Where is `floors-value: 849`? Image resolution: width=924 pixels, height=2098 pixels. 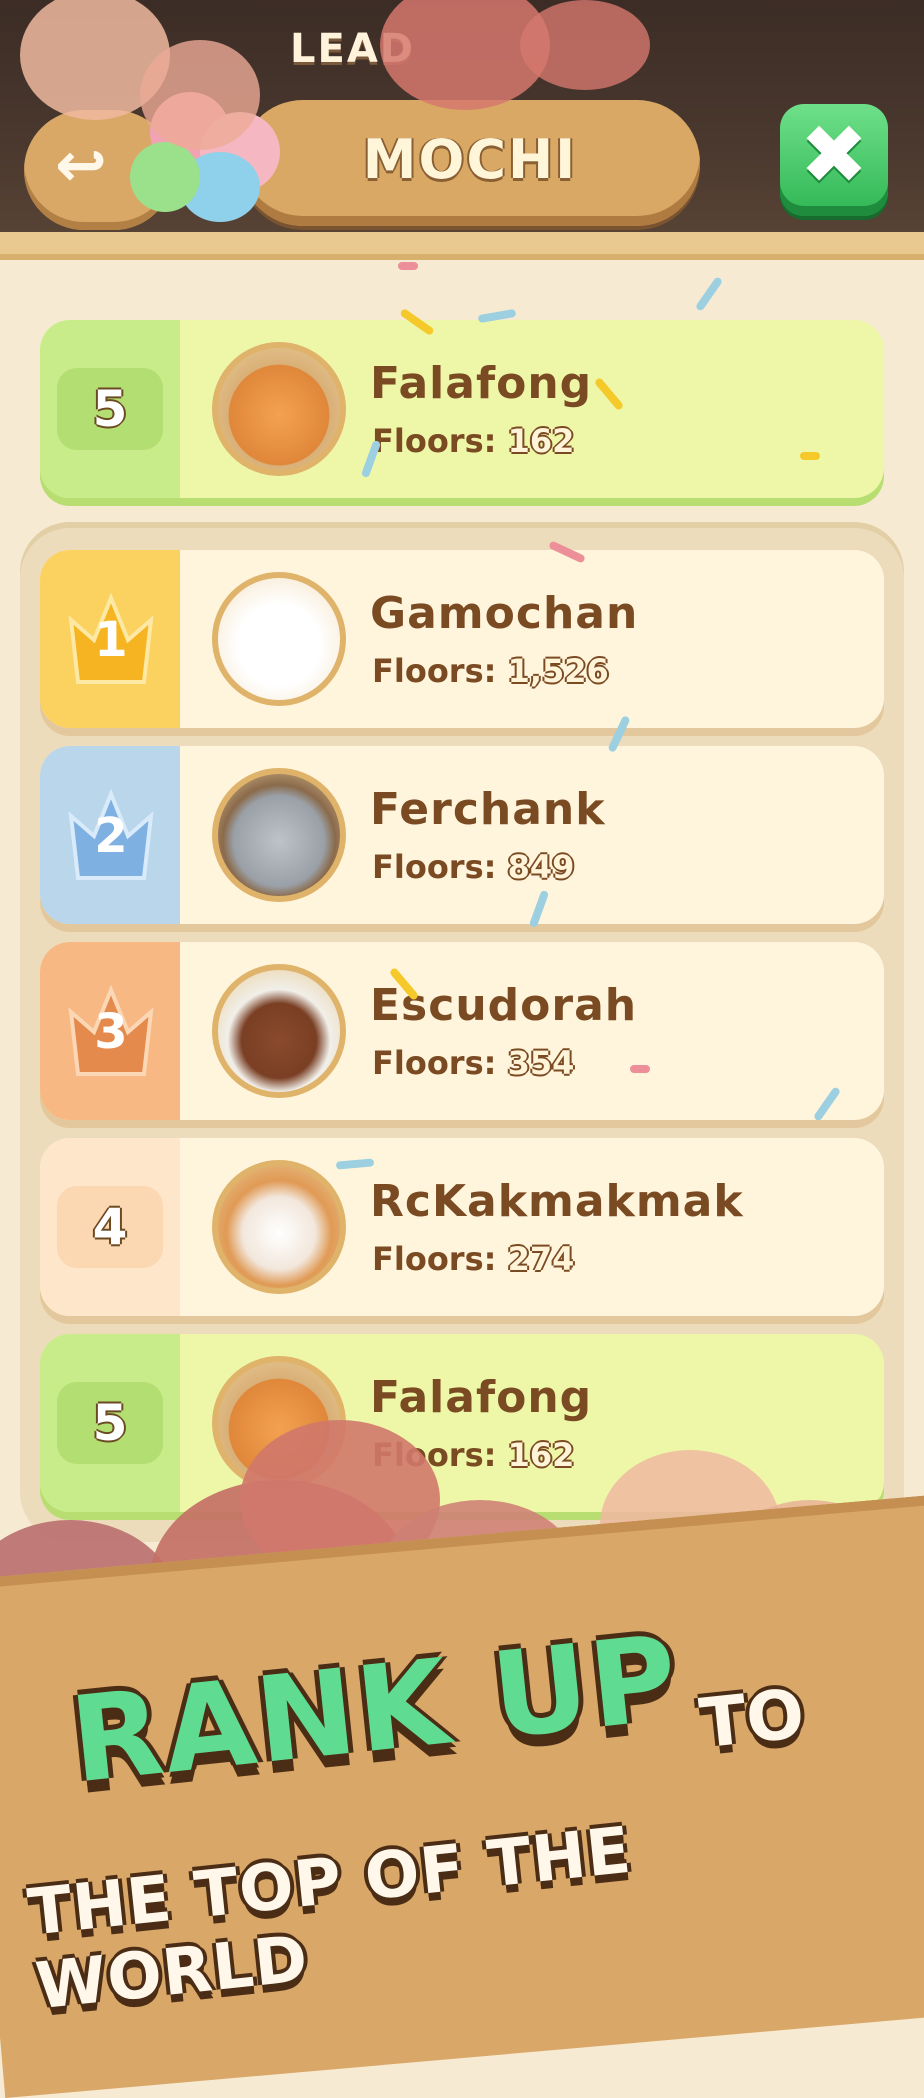 floors-value: 849 is located at coordinates (541, 867).